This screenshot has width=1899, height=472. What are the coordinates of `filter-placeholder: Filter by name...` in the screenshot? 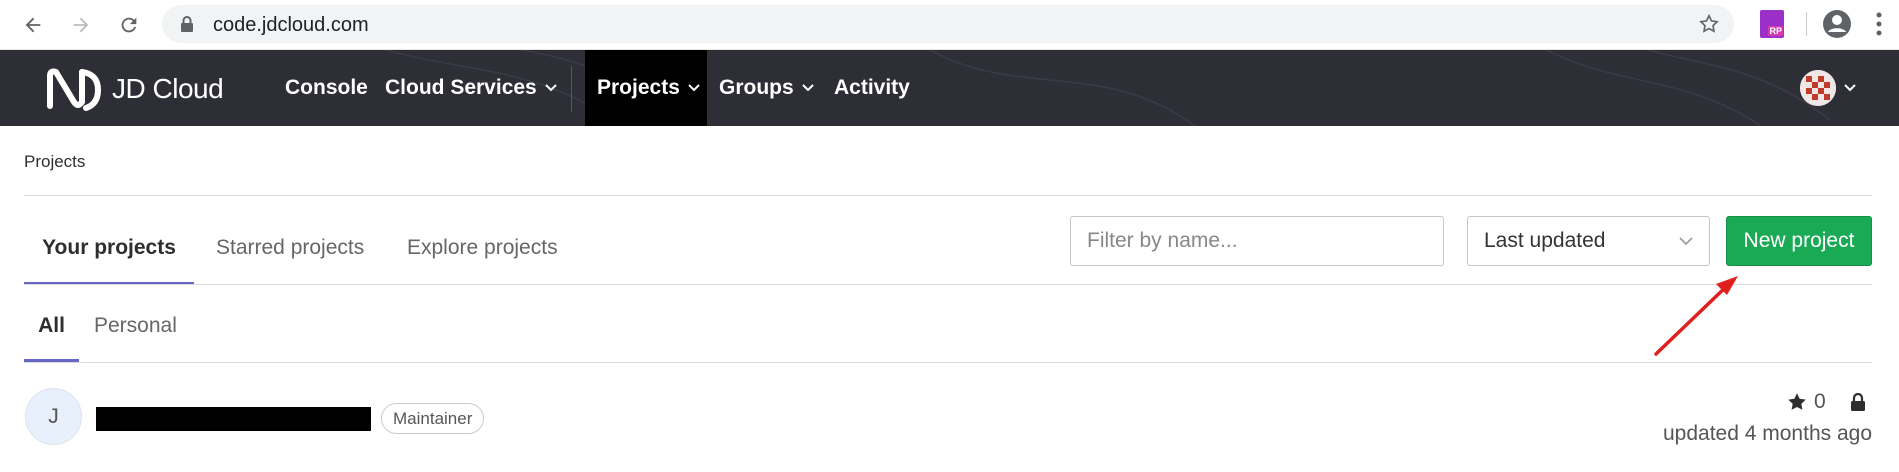 It's located at (1162, 240).